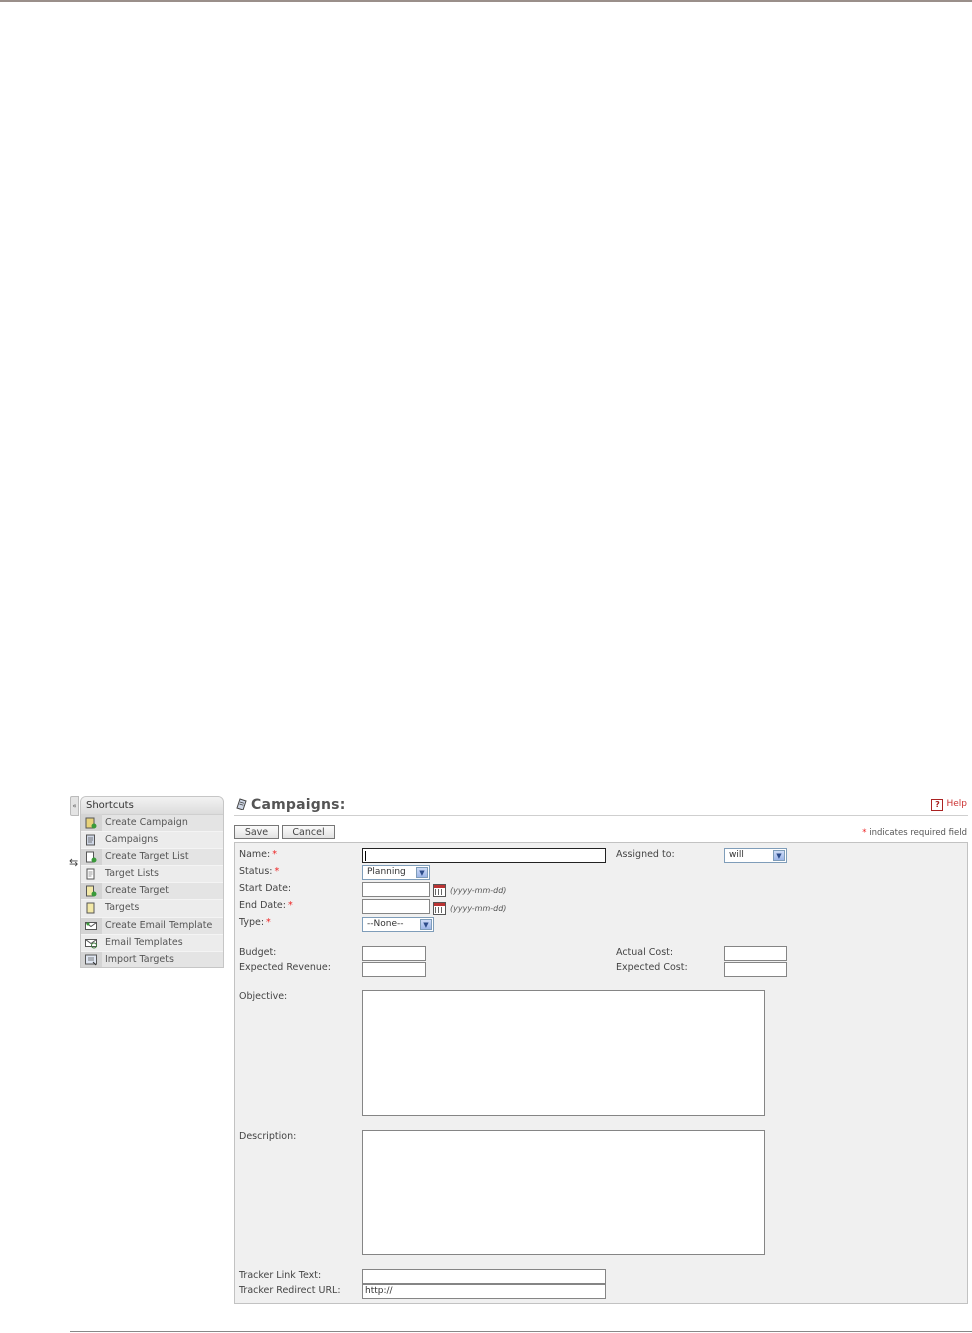  I want to click on actual-cost-label: Actual Cost:, so click(645, 952).